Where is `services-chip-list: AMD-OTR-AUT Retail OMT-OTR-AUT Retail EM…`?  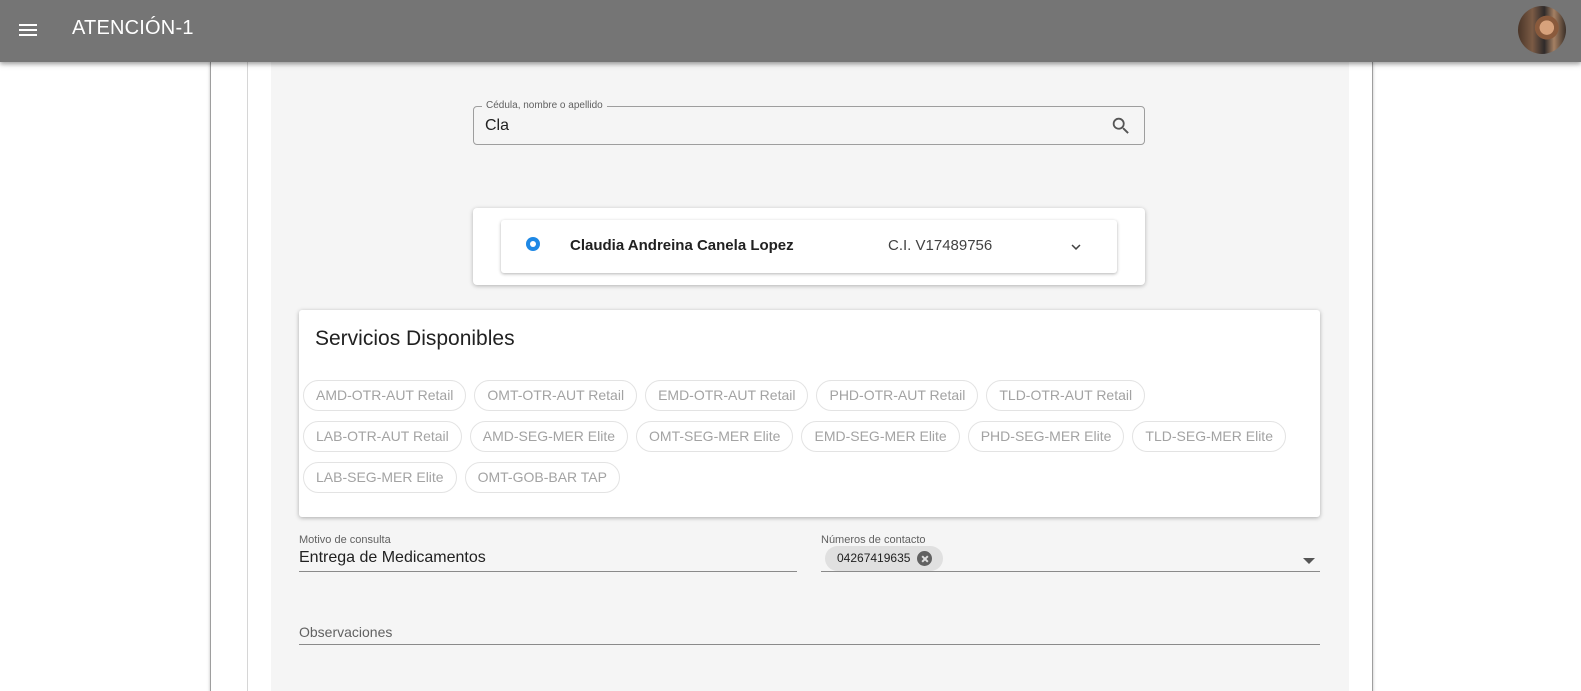 services-chip-list: AMD-OTR-AUT Retail OMT-OTR-AUT Retail EM… is located at coordinates (803, 436).